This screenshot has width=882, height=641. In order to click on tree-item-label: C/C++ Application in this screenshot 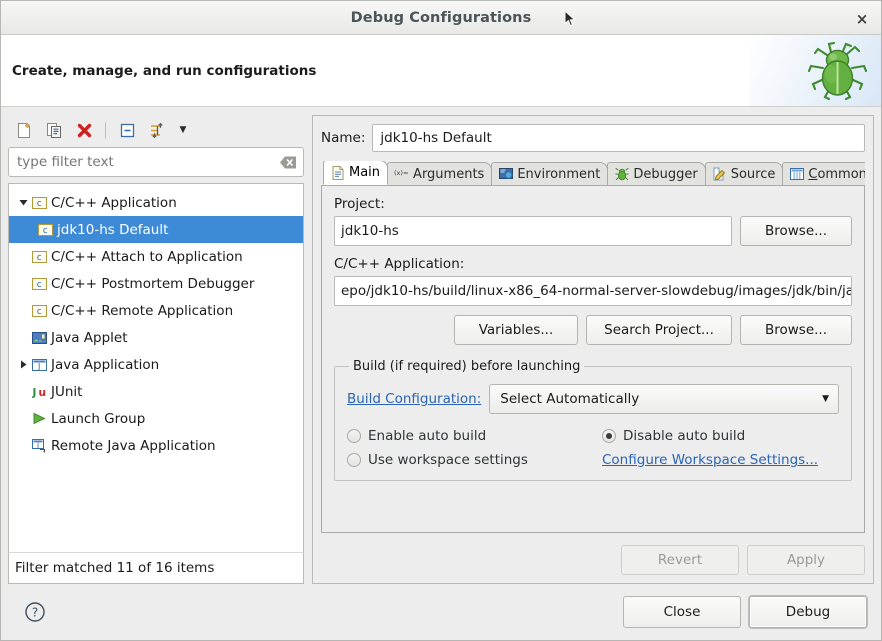, I will do `click(114, 202)`.